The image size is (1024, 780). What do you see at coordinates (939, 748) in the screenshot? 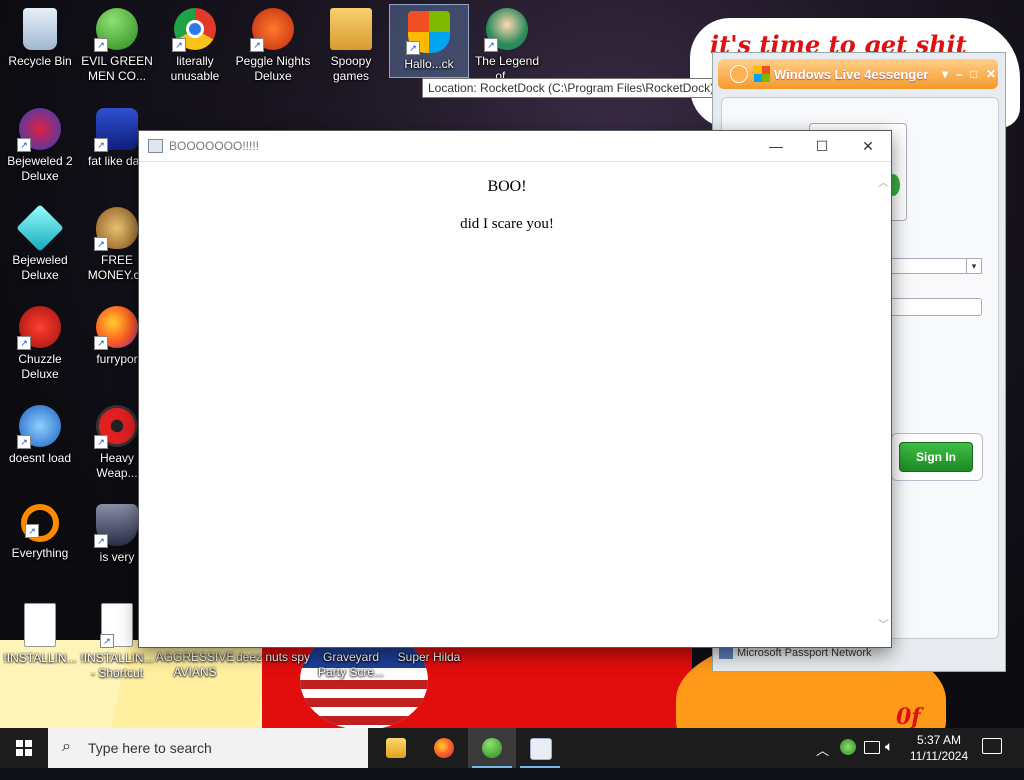
I see `system-clock: 5:37 AM 11/11/2024` at bounding box center [939, 748].